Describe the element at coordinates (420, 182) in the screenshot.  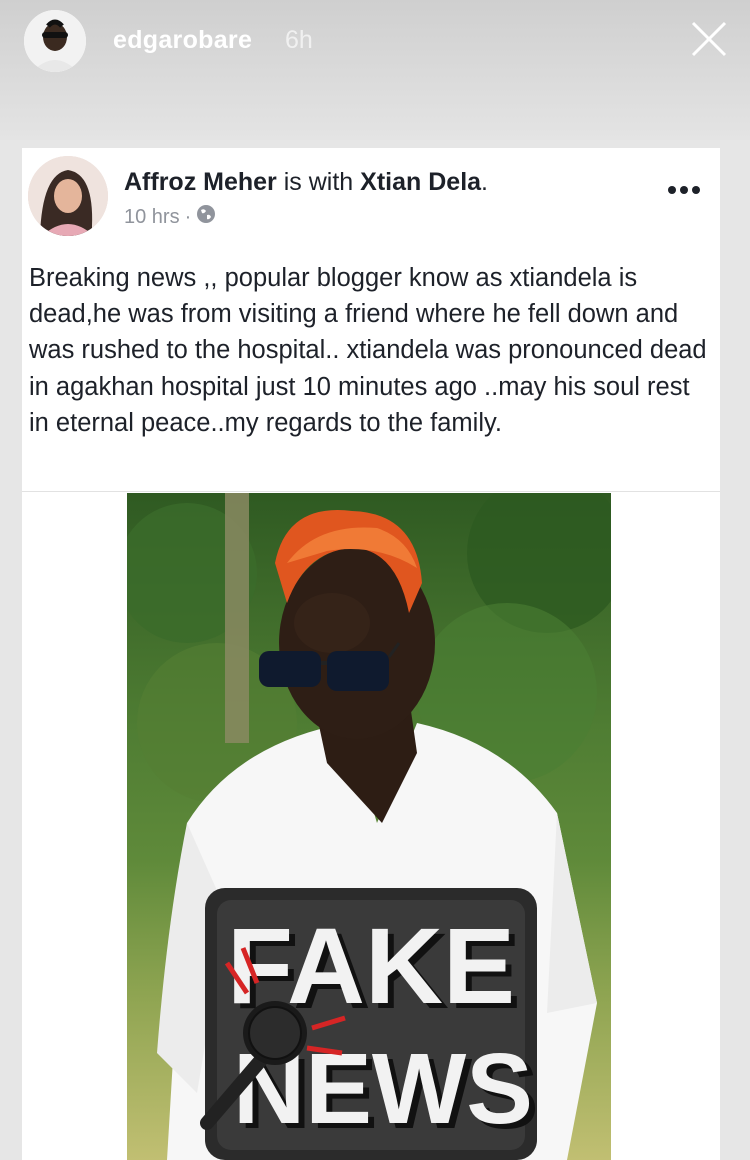
I see `tagged-name: Xtian Dela` at that location.